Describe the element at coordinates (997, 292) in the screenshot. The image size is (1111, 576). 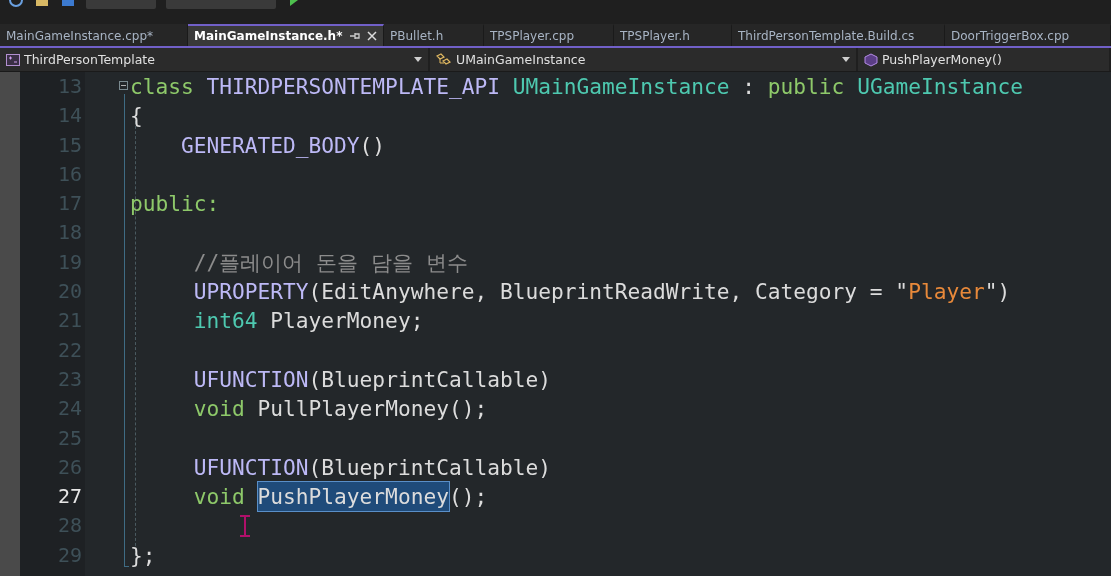
I see `code-token: ")` at that location.